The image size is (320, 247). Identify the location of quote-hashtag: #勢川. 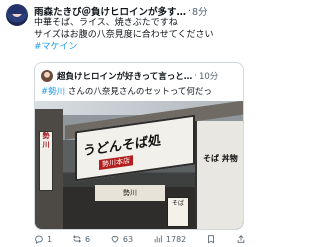
(53, 92).